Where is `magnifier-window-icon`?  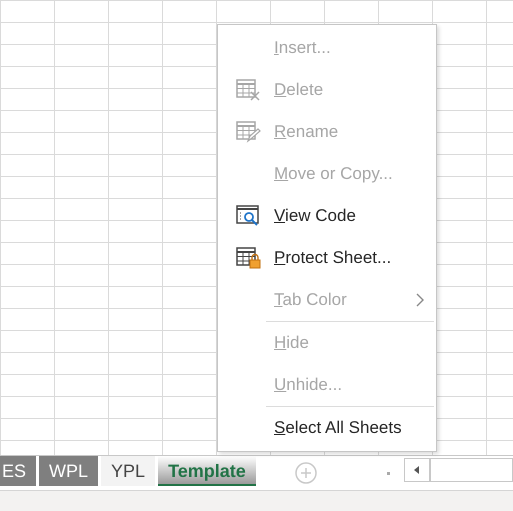
magnifier-window-icon is located at coordinates (249, 216).